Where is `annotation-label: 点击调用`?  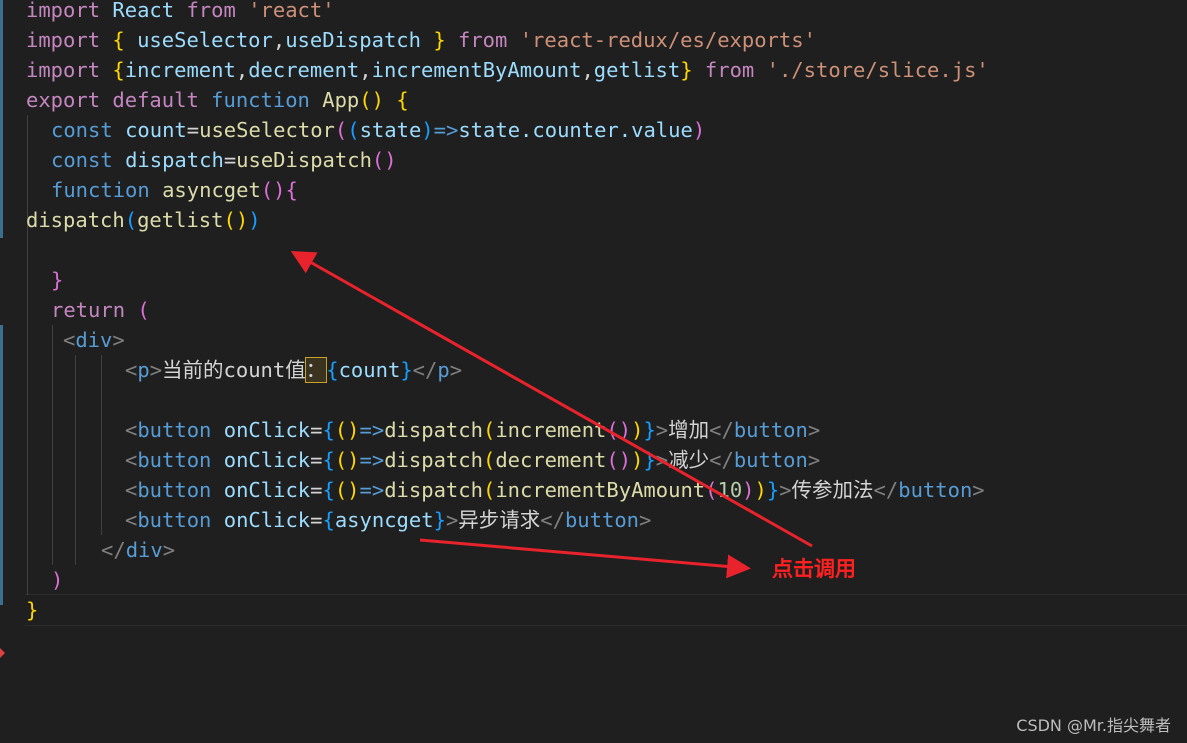 annotation-label: 点击调用 is located at coordinates (814, 569).